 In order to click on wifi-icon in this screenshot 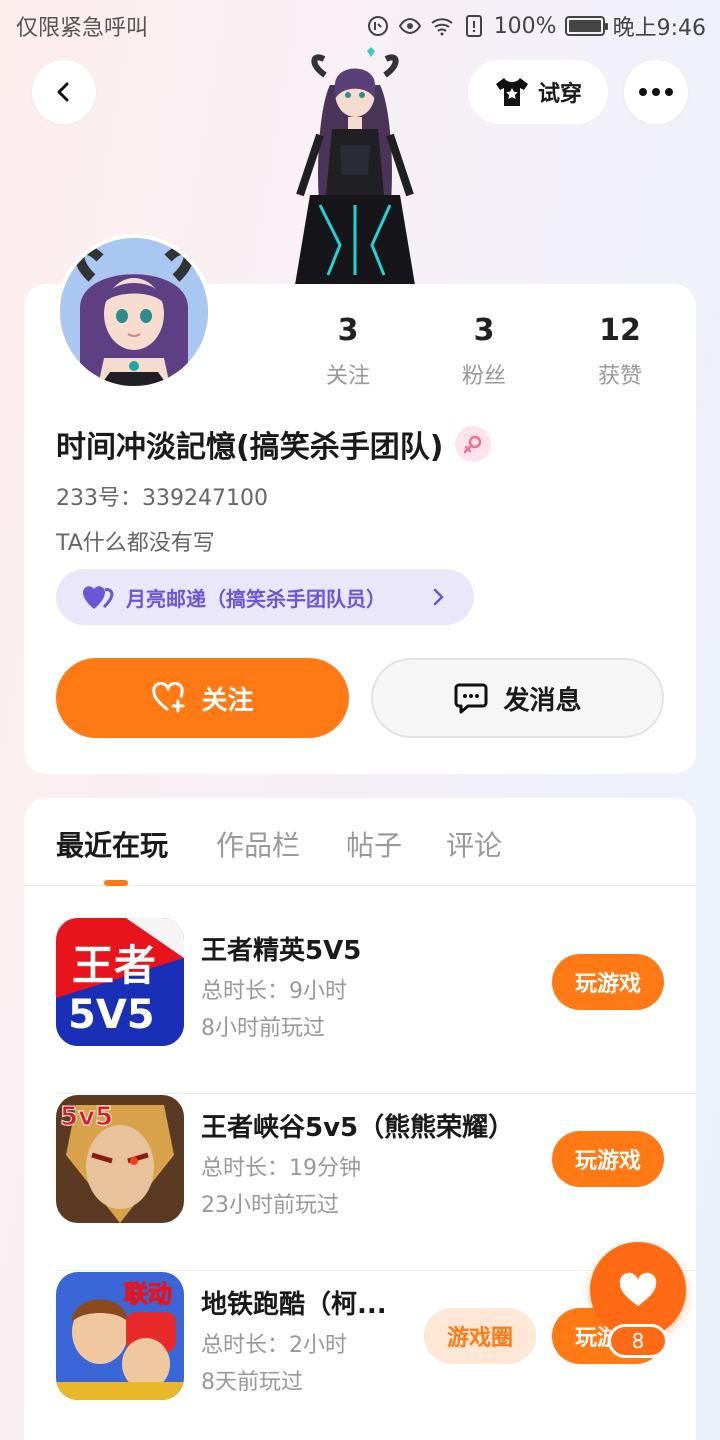, I will do `click(442, 27)`.